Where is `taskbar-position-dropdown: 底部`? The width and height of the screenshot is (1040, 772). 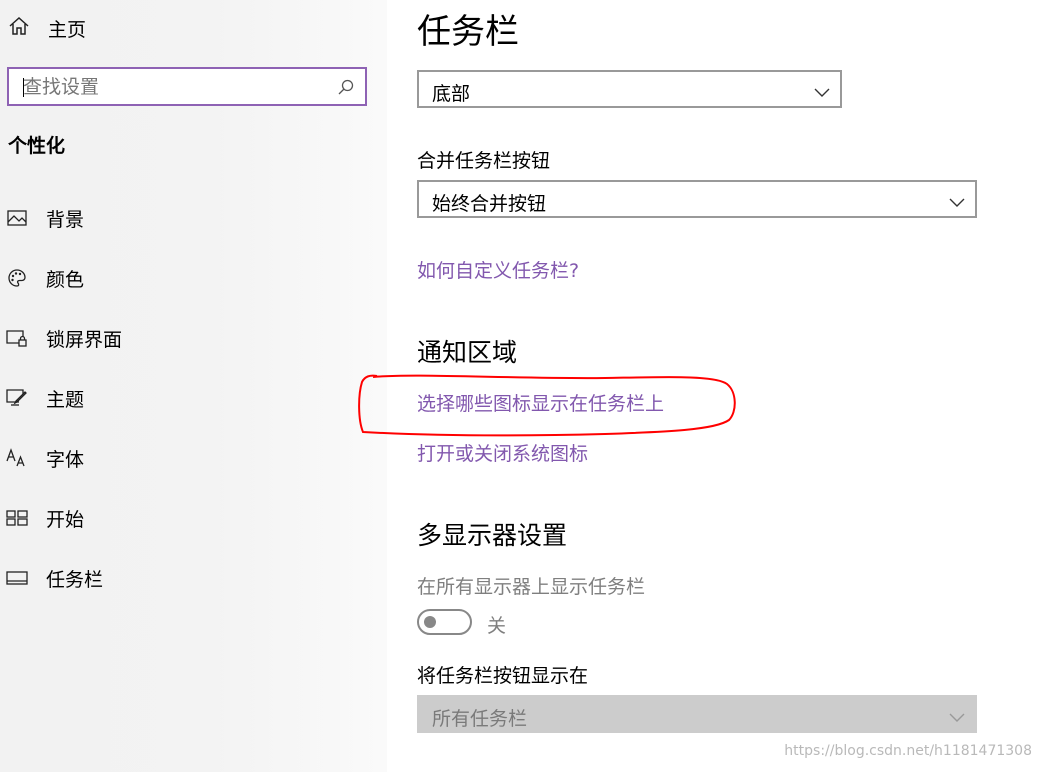 taskbar-position-dropdown: 底部 is located at coordinates (629, 89).